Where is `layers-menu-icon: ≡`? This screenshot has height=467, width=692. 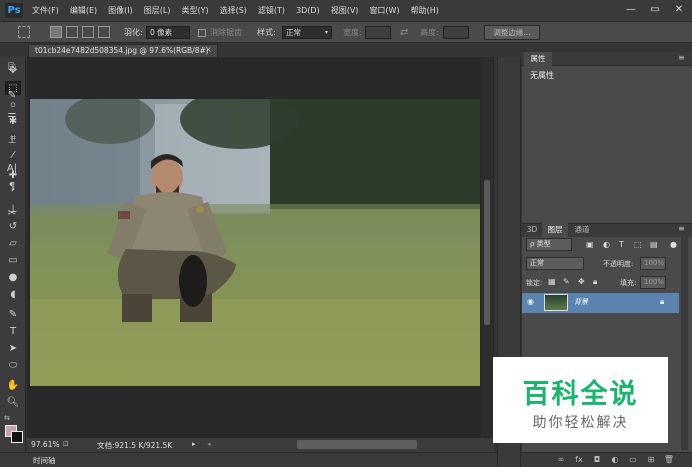 layers-menu-icon: ≡ is located at coordinates (681, 228).